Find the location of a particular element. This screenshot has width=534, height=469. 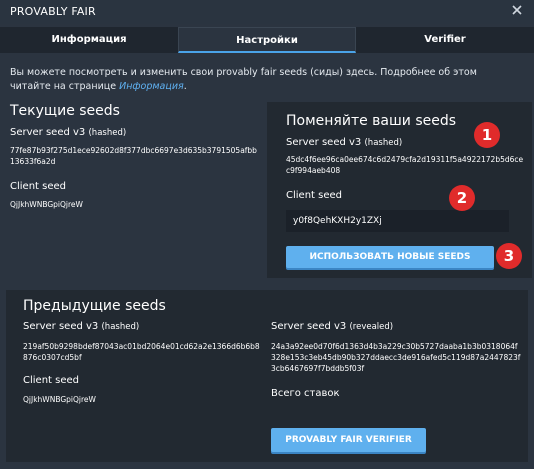

prev-server-revealed-label: Server seed v3 (revealed) is located at coordinates (332, 326).